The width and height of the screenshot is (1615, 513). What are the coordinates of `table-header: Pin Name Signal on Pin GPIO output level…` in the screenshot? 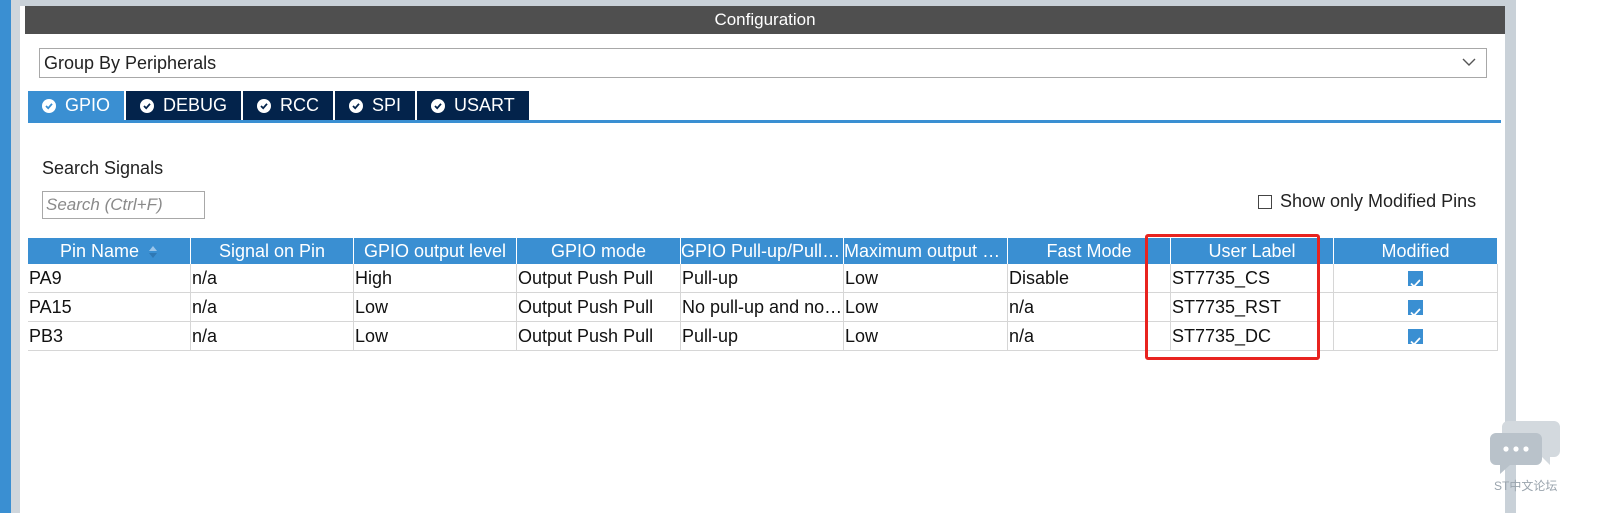 It's located at (763, 251).